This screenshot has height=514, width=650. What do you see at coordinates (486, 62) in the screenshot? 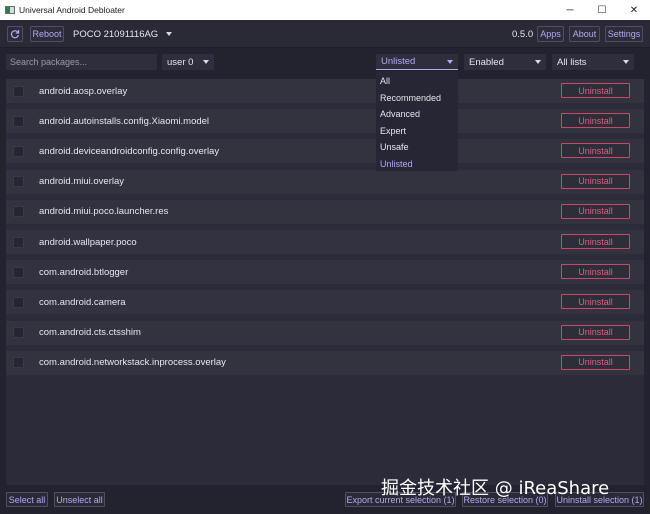
I see `state-filter-value: Enabled` at bounding box center [486, 62].